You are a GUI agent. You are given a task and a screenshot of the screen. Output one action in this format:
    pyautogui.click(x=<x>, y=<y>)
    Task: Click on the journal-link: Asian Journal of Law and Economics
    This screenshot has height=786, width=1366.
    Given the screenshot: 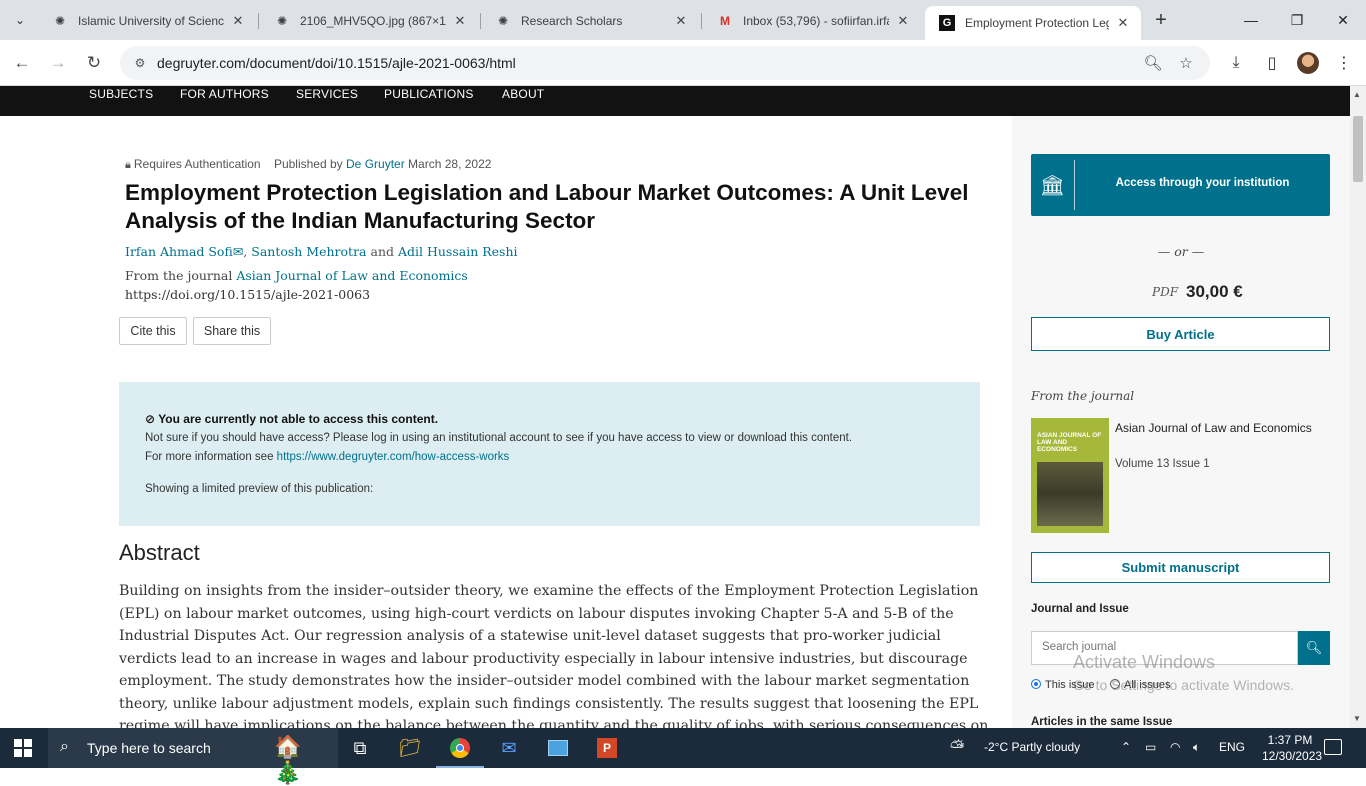 What is the action you would take?
    pyautogui.click(x=351, y=275)
    